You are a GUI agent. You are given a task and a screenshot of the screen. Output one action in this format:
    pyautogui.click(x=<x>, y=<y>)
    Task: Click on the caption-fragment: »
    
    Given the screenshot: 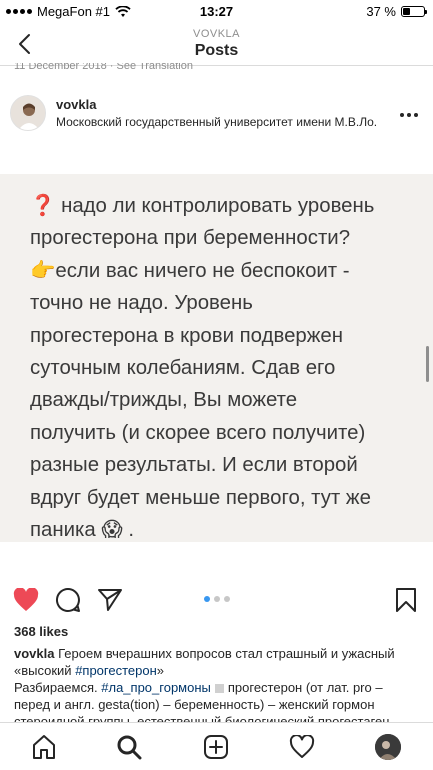 What is the action you would take?
    pyautogui.click(x=160, y=670)
    